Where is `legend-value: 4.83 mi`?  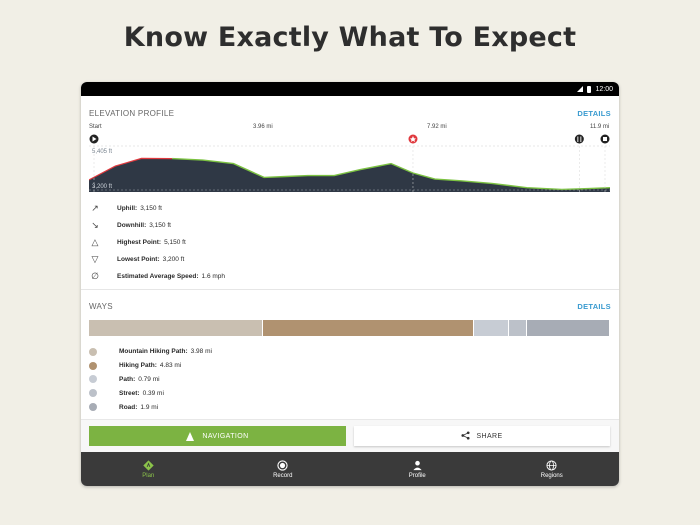 legend-value: 4.83 mi is located at coordinates (170, 366).